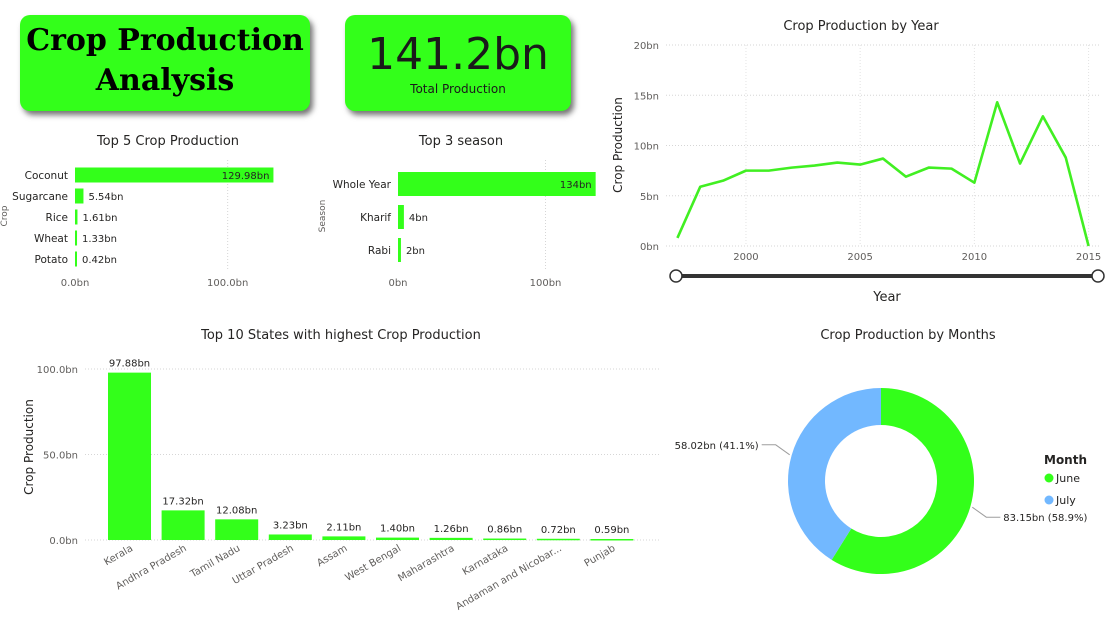 This screenshot has height=619, width=1113. I want to click on top5-crops-bar-potato, so click(76, 259).